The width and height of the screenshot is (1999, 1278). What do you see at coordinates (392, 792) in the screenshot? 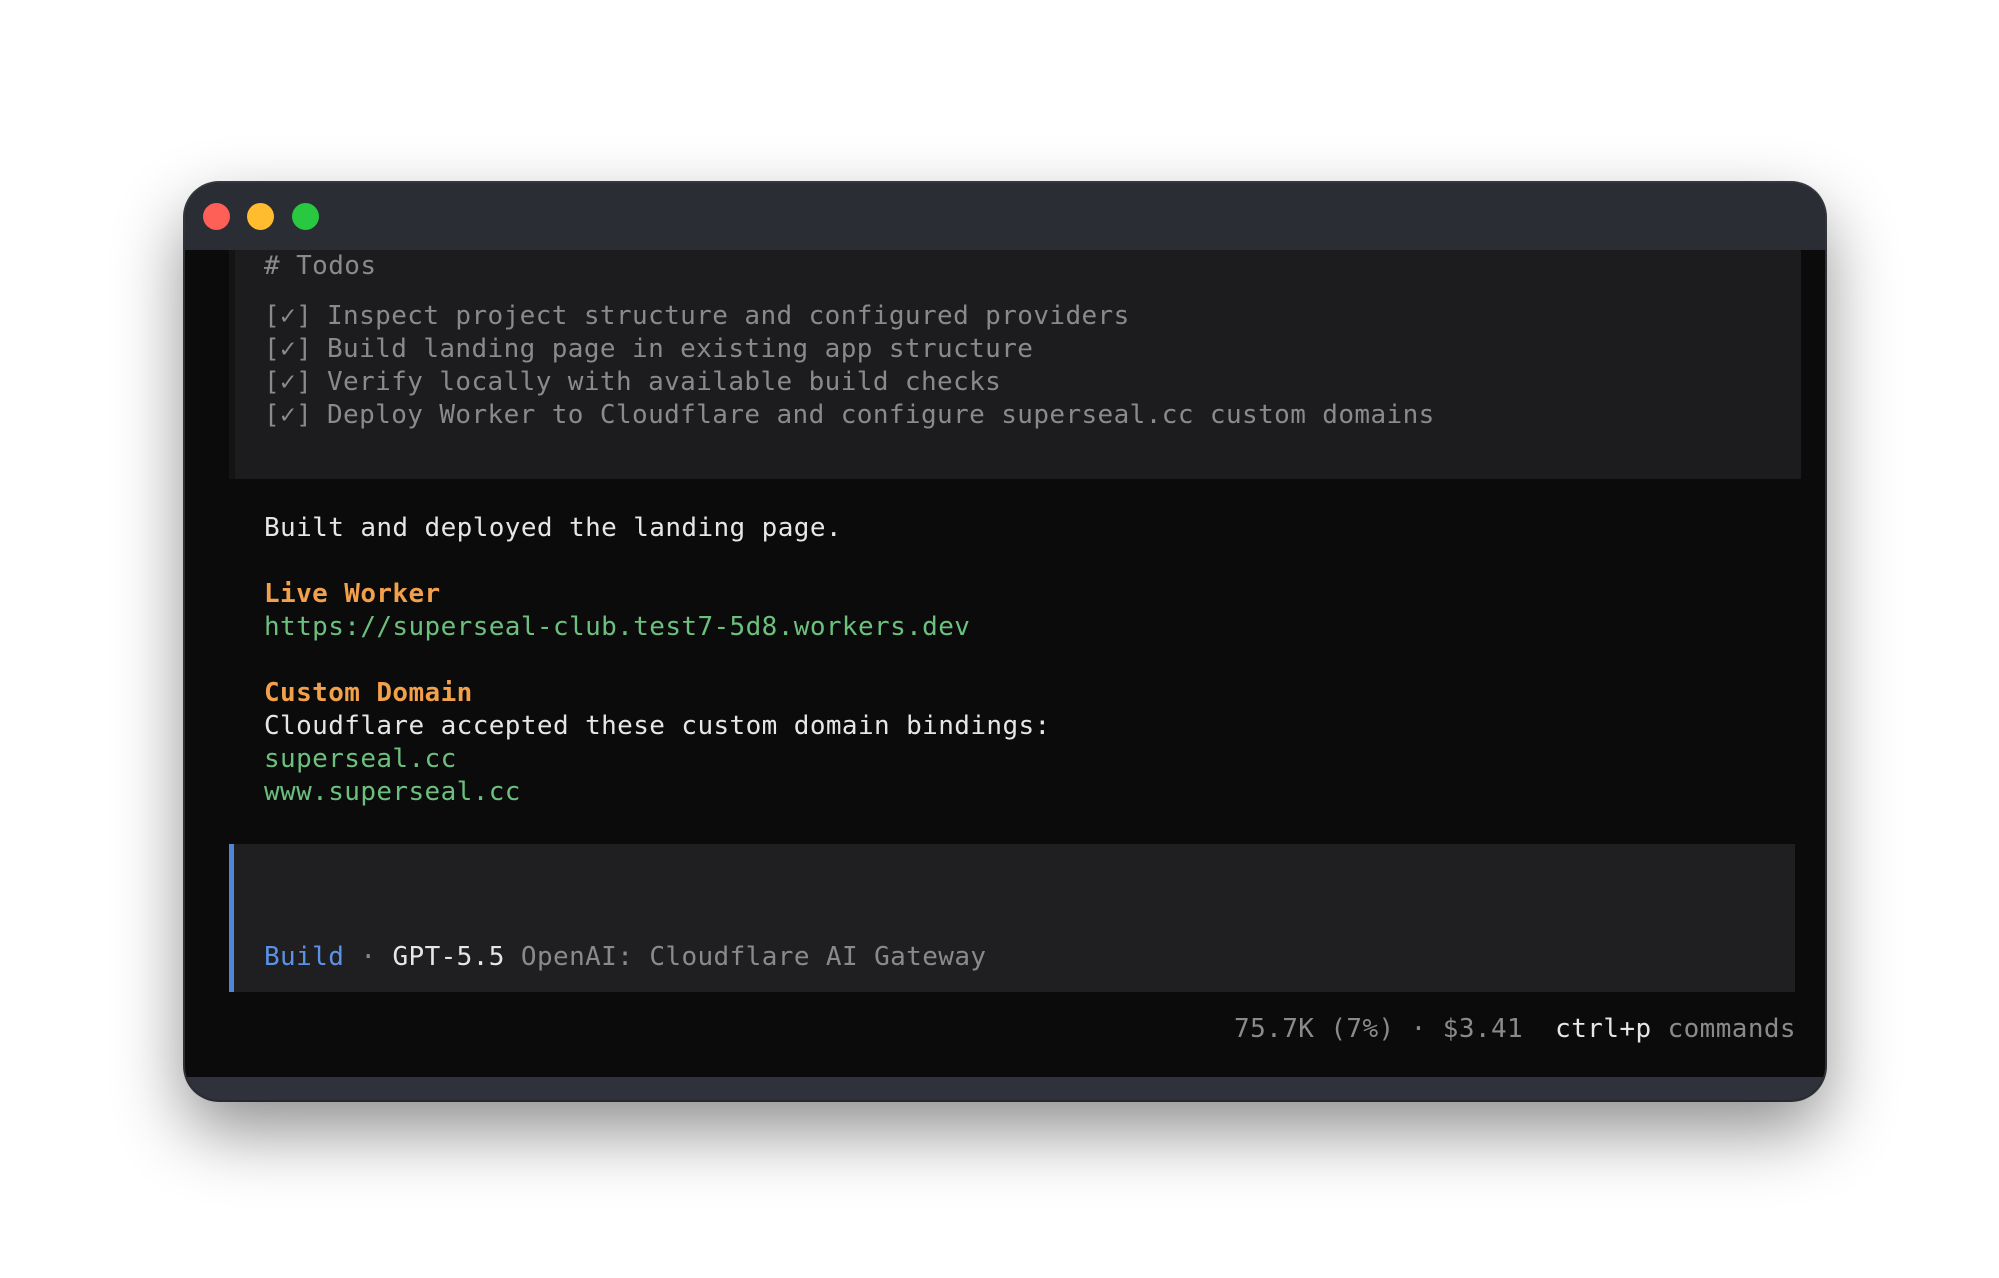
I see `domain-link: www.superseal.cc` at bounding box center [392, 792].